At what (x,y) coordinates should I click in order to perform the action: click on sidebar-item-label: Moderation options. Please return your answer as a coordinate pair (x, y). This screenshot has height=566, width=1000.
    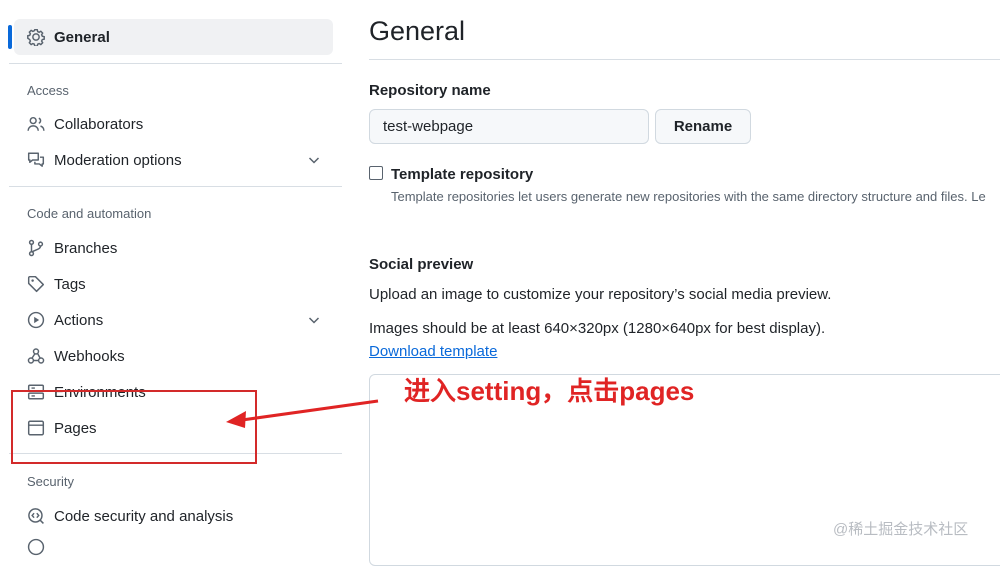
    Looking at the image, I should click on (118, 160).